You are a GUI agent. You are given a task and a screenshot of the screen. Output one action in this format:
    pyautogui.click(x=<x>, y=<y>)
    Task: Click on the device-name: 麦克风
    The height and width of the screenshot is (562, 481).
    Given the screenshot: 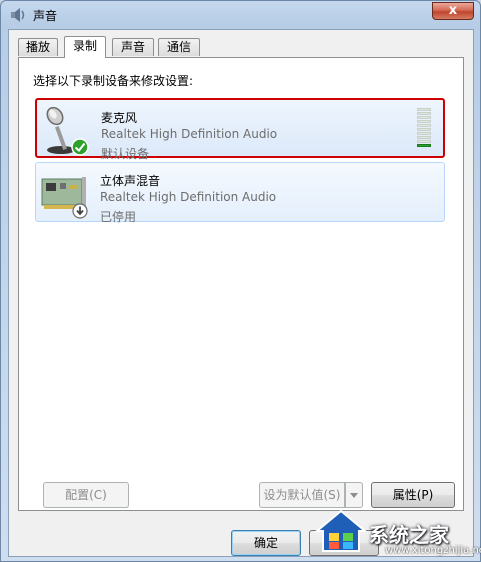 What is the action you would take?
    pyautogui.click(x=119, y=118)
    